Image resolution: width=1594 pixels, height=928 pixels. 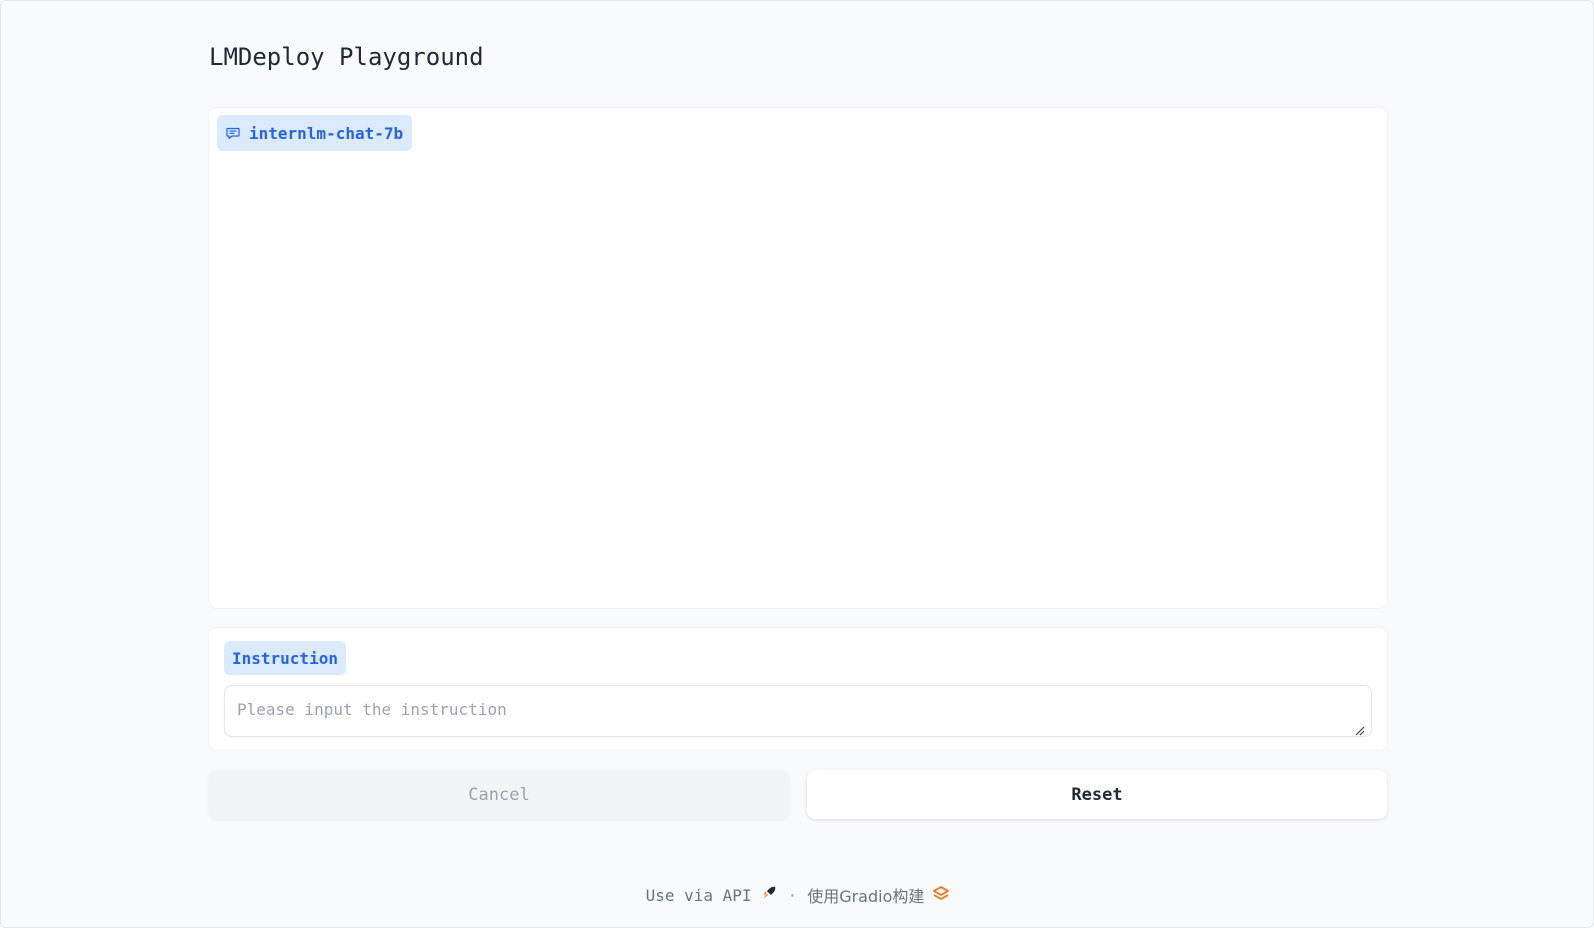 What do you see at coordinates (941, 895) in the screenshot?
I see `gradio-logo-icon` at bounding box center [941, 895].